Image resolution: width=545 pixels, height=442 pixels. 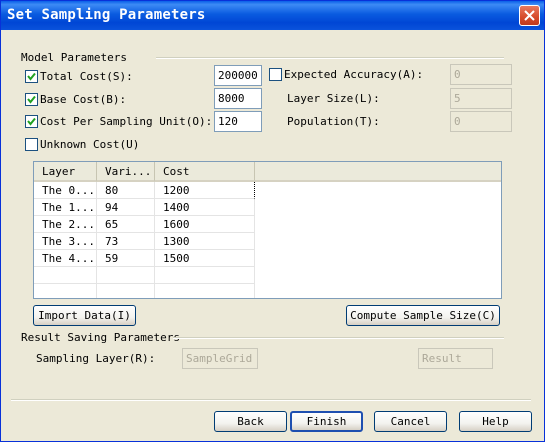 What do you see at coordinates (126, 241) in the screenshot?
I see `table-cell: 73` at bounding box center [126, 241].